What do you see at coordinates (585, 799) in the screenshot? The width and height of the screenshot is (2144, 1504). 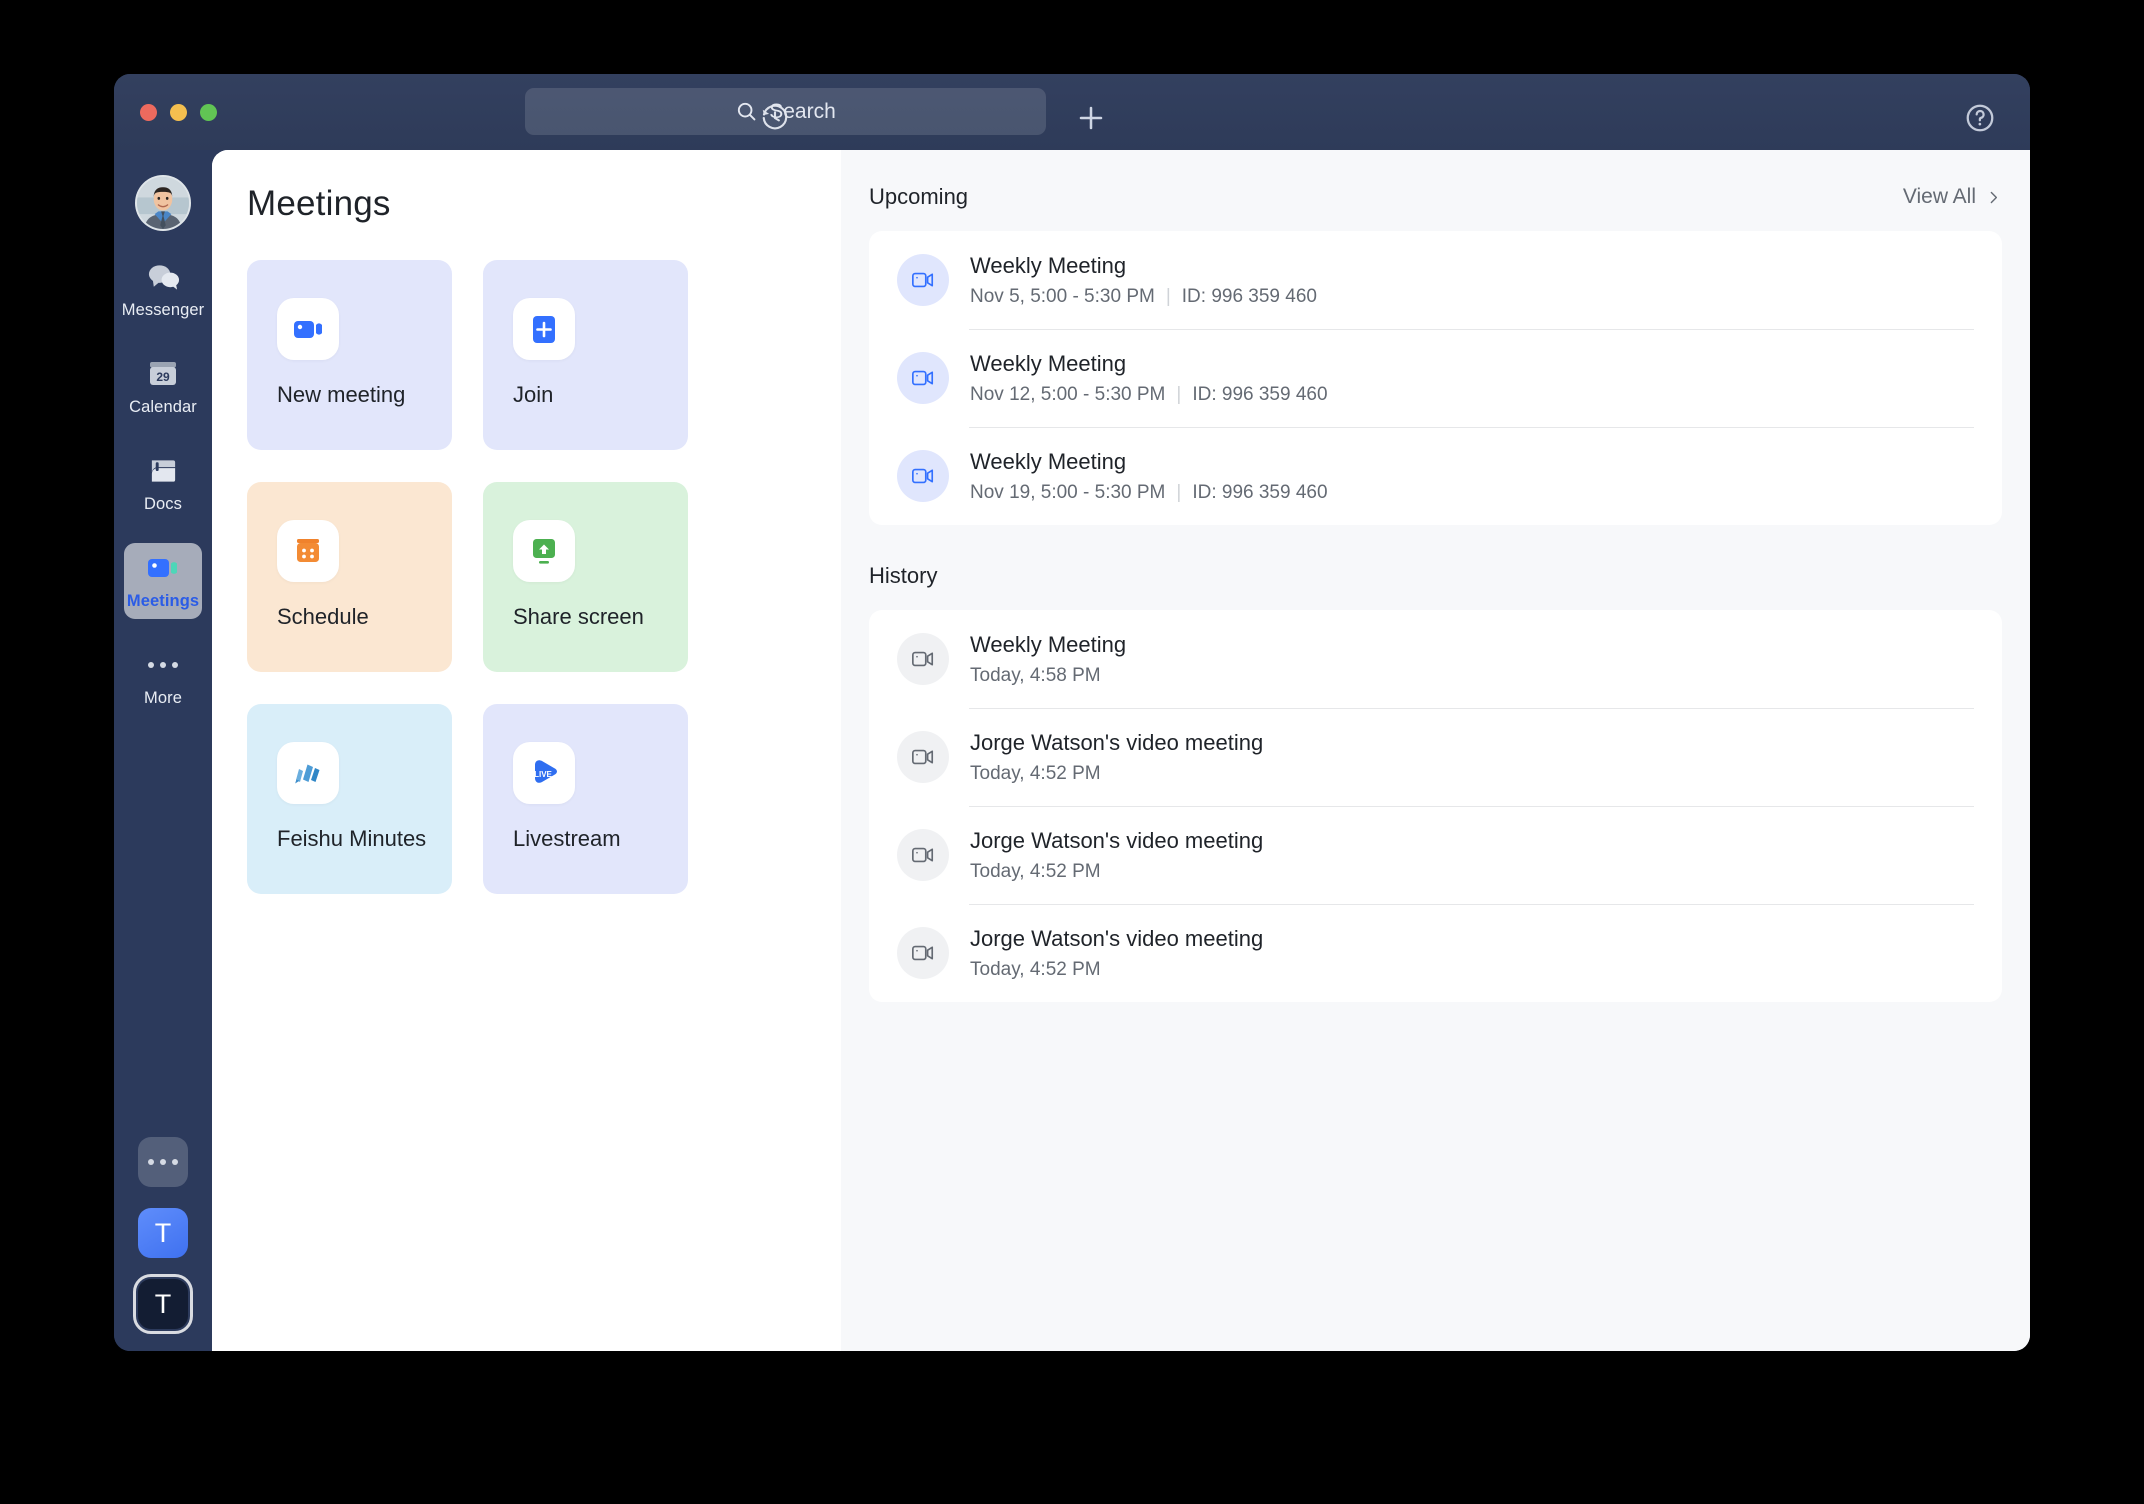 I see `livestream-tile: LIVE Livestream` at bounding box center [585, 799].